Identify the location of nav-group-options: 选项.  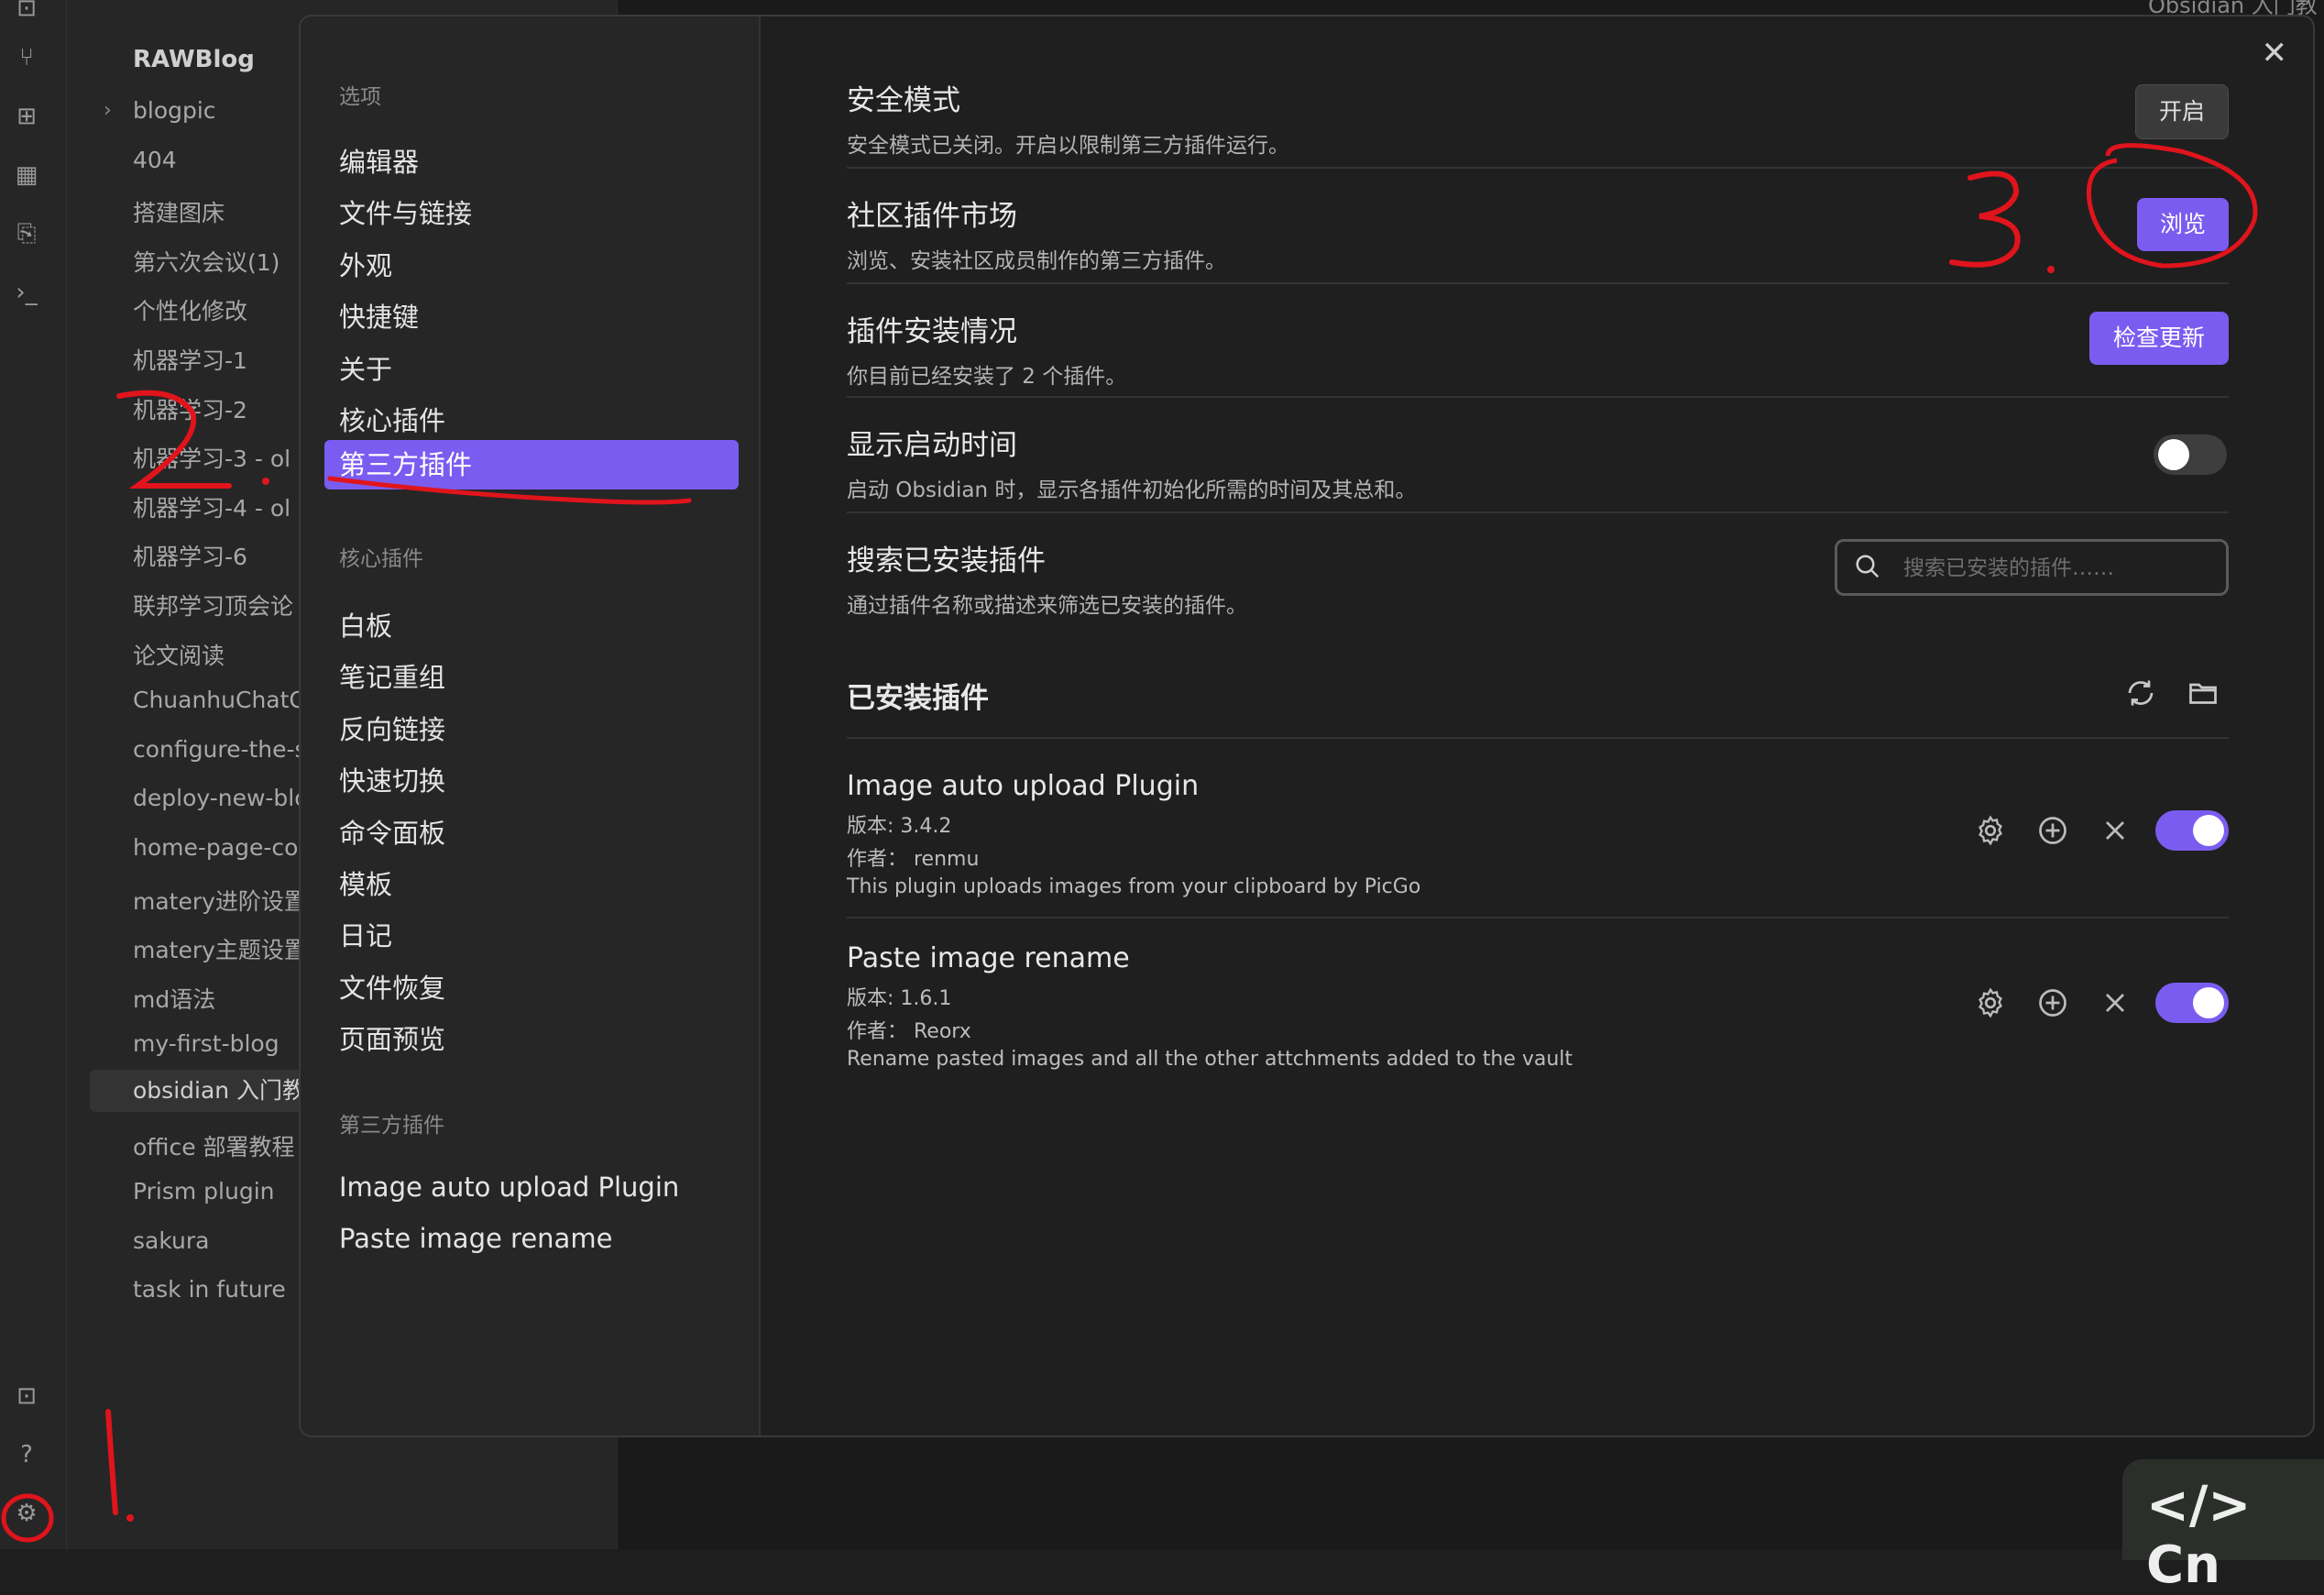
(360, 97).